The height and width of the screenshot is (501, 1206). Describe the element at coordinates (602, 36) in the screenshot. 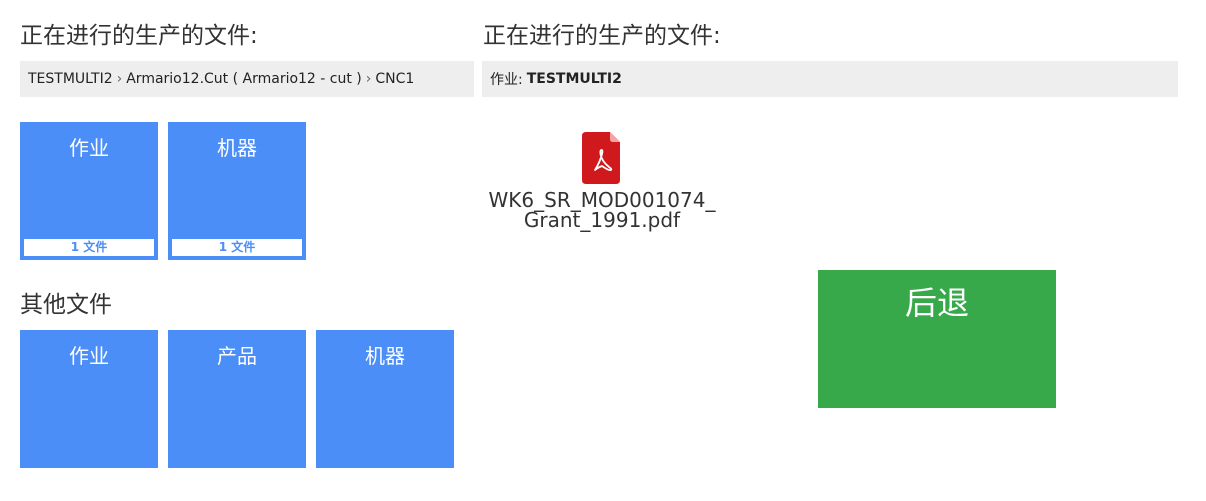

I see `right-current-files-title: 正在进行的生产的文件:` at that location.